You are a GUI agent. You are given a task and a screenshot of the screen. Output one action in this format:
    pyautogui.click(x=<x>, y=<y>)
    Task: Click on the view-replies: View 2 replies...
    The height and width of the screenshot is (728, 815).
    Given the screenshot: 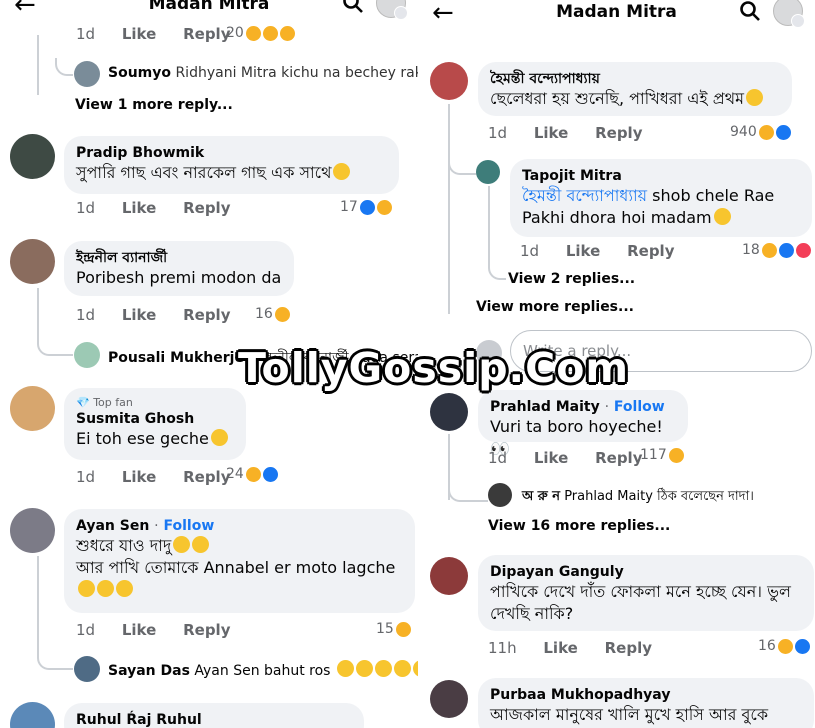 What is the action you would take?
    pyautogui.click(x=571, y=279)
    